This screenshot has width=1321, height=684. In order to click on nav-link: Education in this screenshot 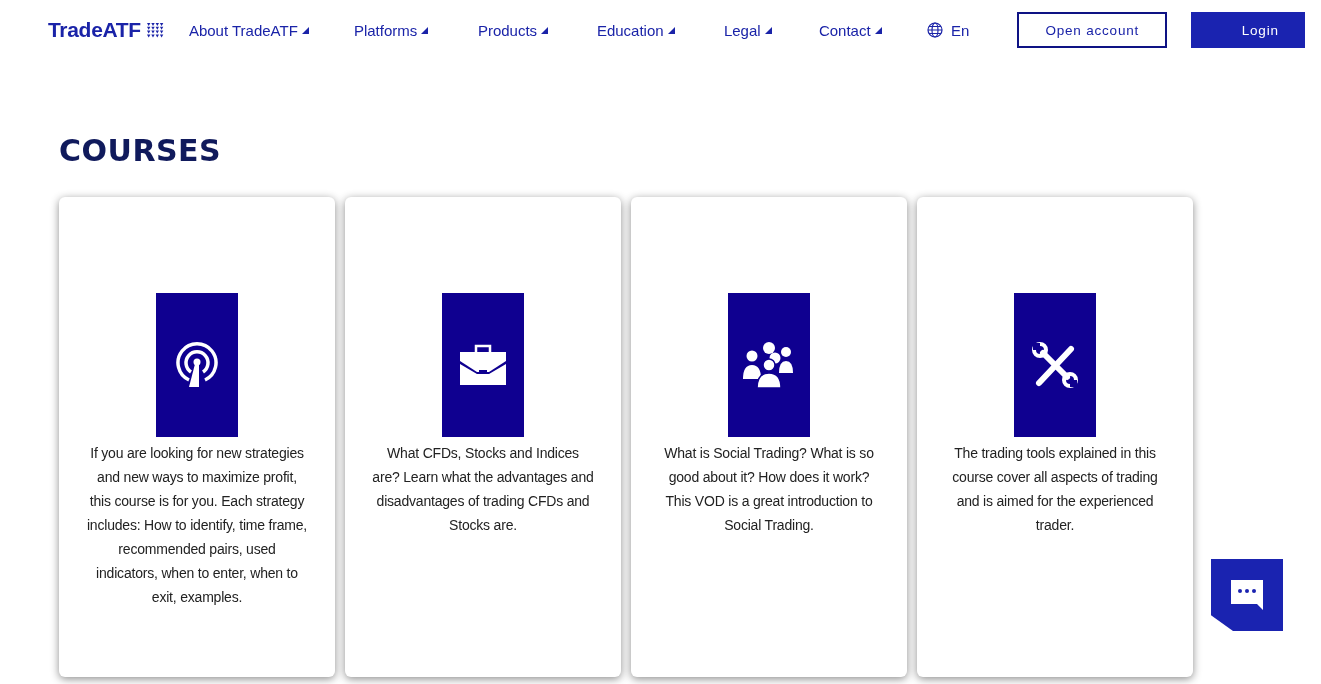, I will do `click(660, 30)`.